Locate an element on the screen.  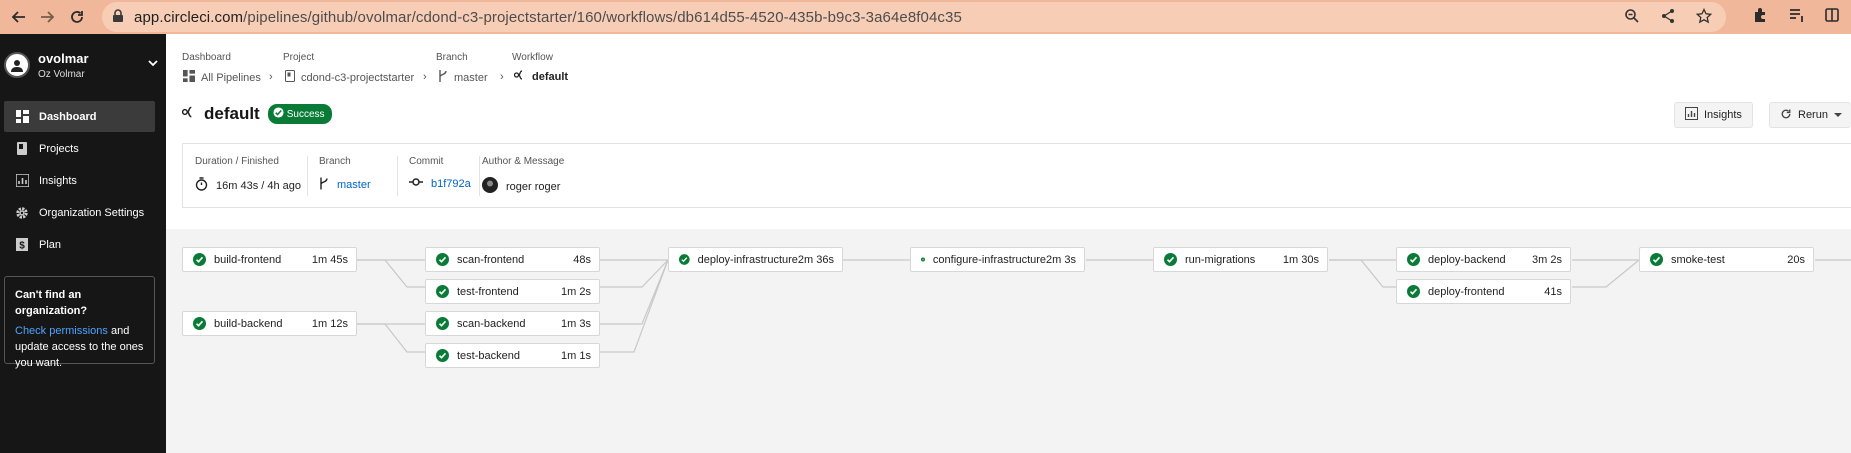
breadcrumb-text: default is located at coordinates (550, 76).